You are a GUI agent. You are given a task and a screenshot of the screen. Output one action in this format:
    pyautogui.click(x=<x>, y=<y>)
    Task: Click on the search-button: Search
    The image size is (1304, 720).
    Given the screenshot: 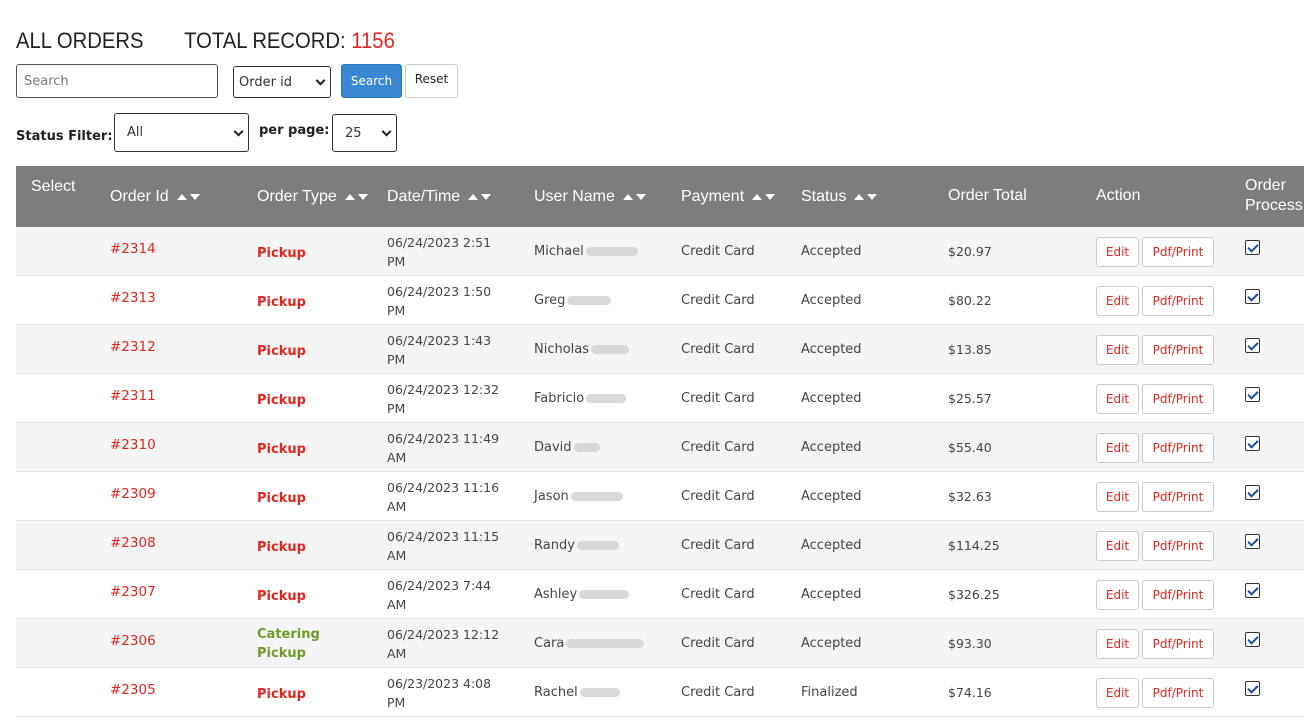 What is the action you would take?
    pyautogui.click(x=371, y=81)
    